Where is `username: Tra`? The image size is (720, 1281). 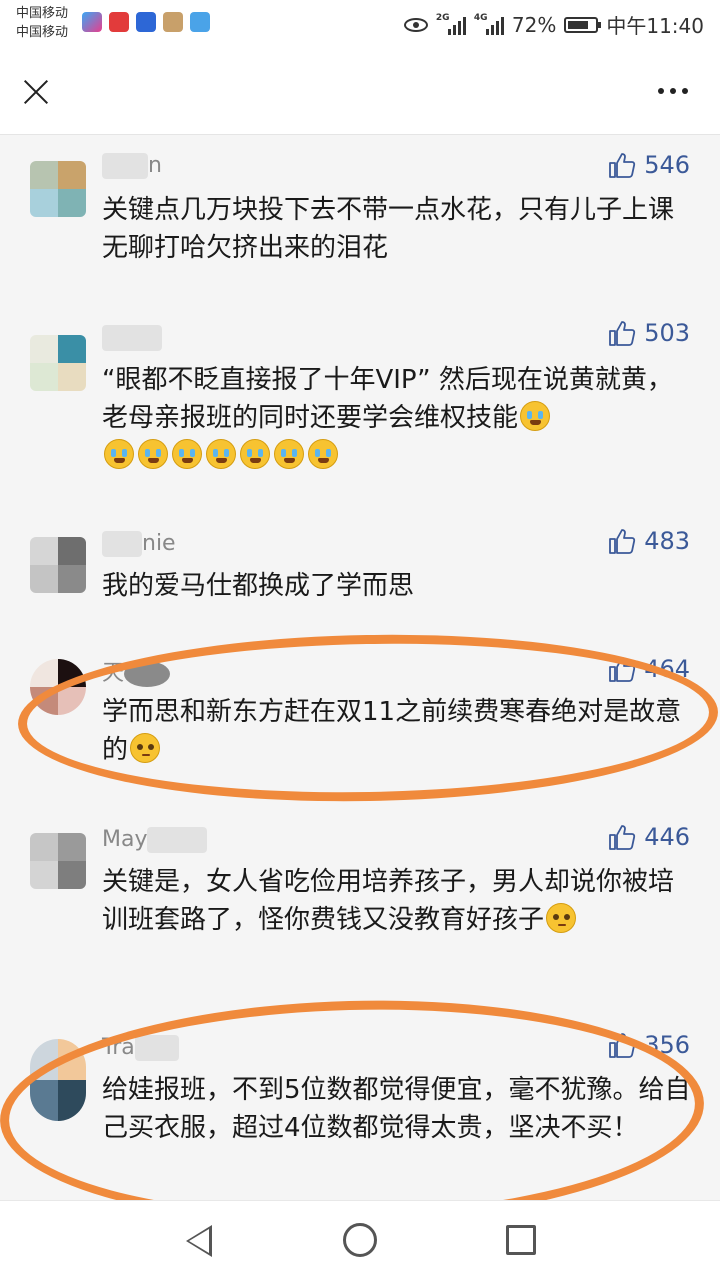 username: Tra is located at coordinates (140, 1048).